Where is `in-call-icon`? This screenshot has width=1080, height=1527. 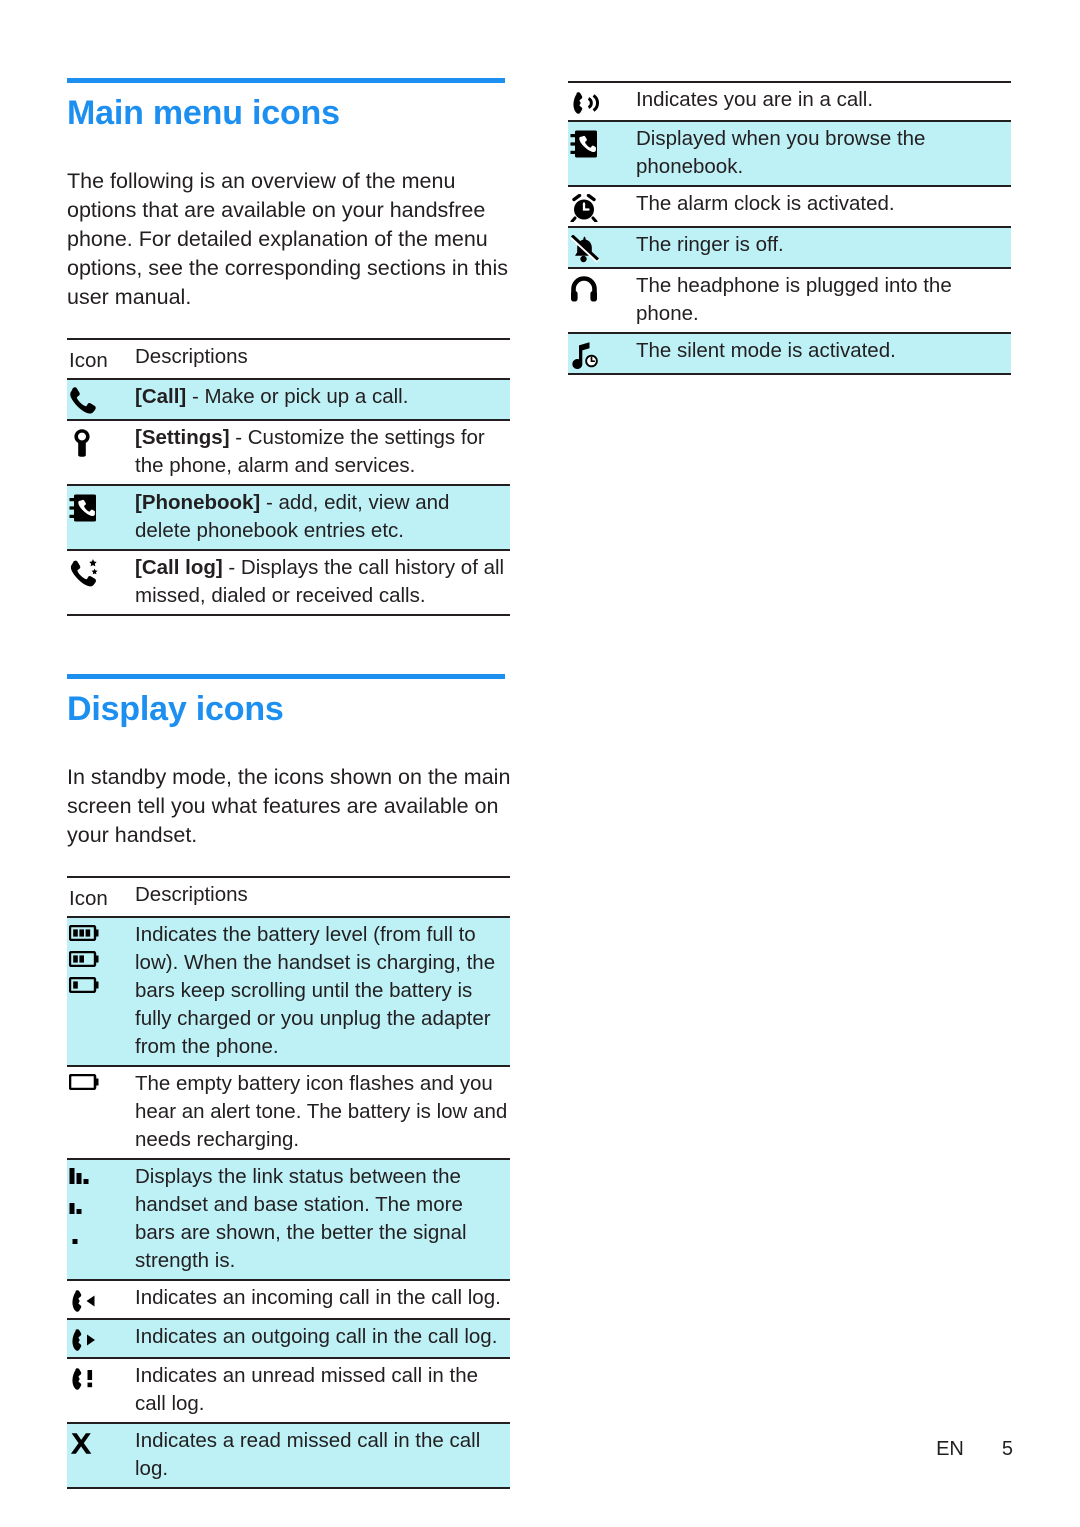
in-call-icon is located at coordinates (602, 101).